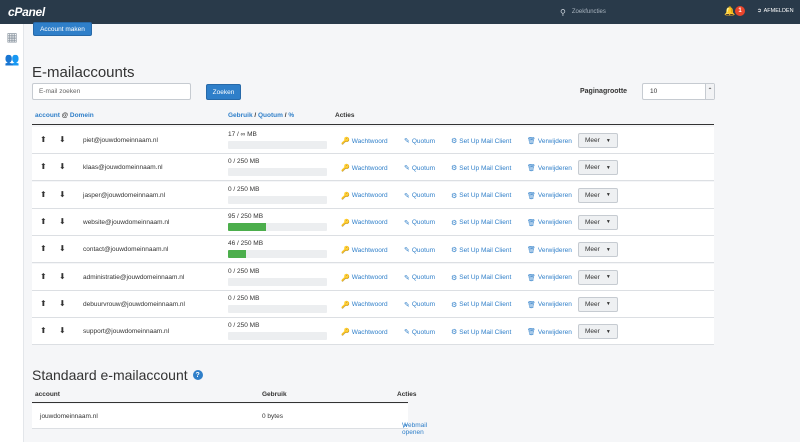 The width and height of the screenshot is (800, 442). What do you see at coordinates (645, 12) in the screenshot?
I see `feature-search: ⚲ Zoekfuncties` at bounding box center [645, 12].